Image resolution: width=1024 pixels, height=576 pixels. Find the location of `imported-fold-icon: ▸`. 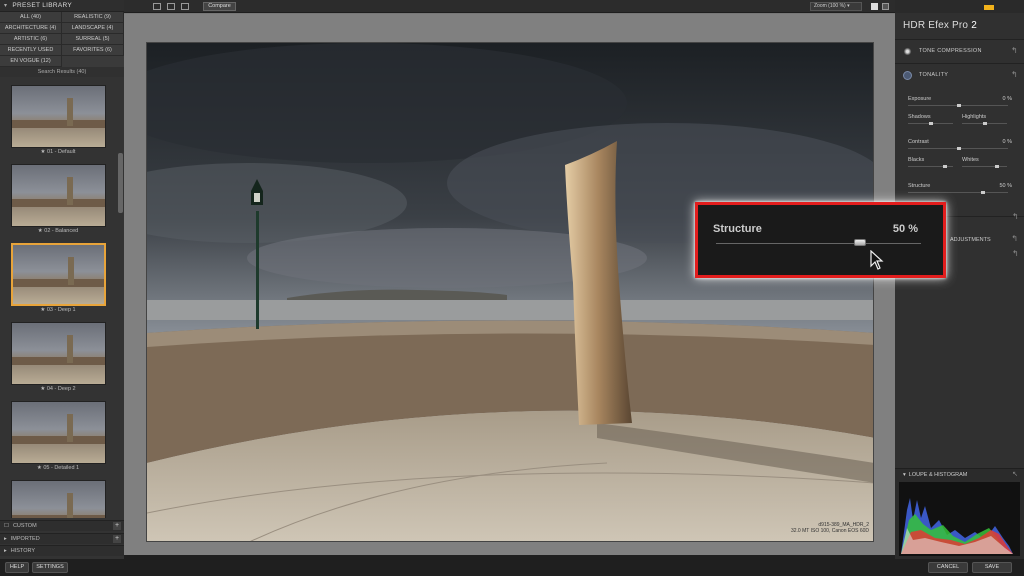

imported-fold-icon: ▸ is located at coordinates (5, 539).